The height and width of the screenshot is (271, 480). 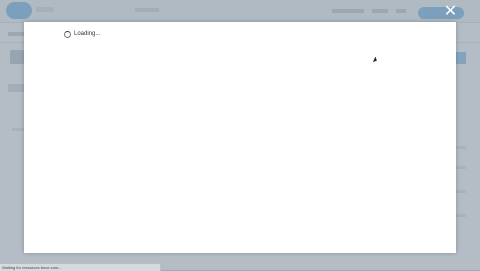 What do you see at coordinates (67, 34) in the screenshot?
I see `spinner-icon` at bounding box center [67, 34].